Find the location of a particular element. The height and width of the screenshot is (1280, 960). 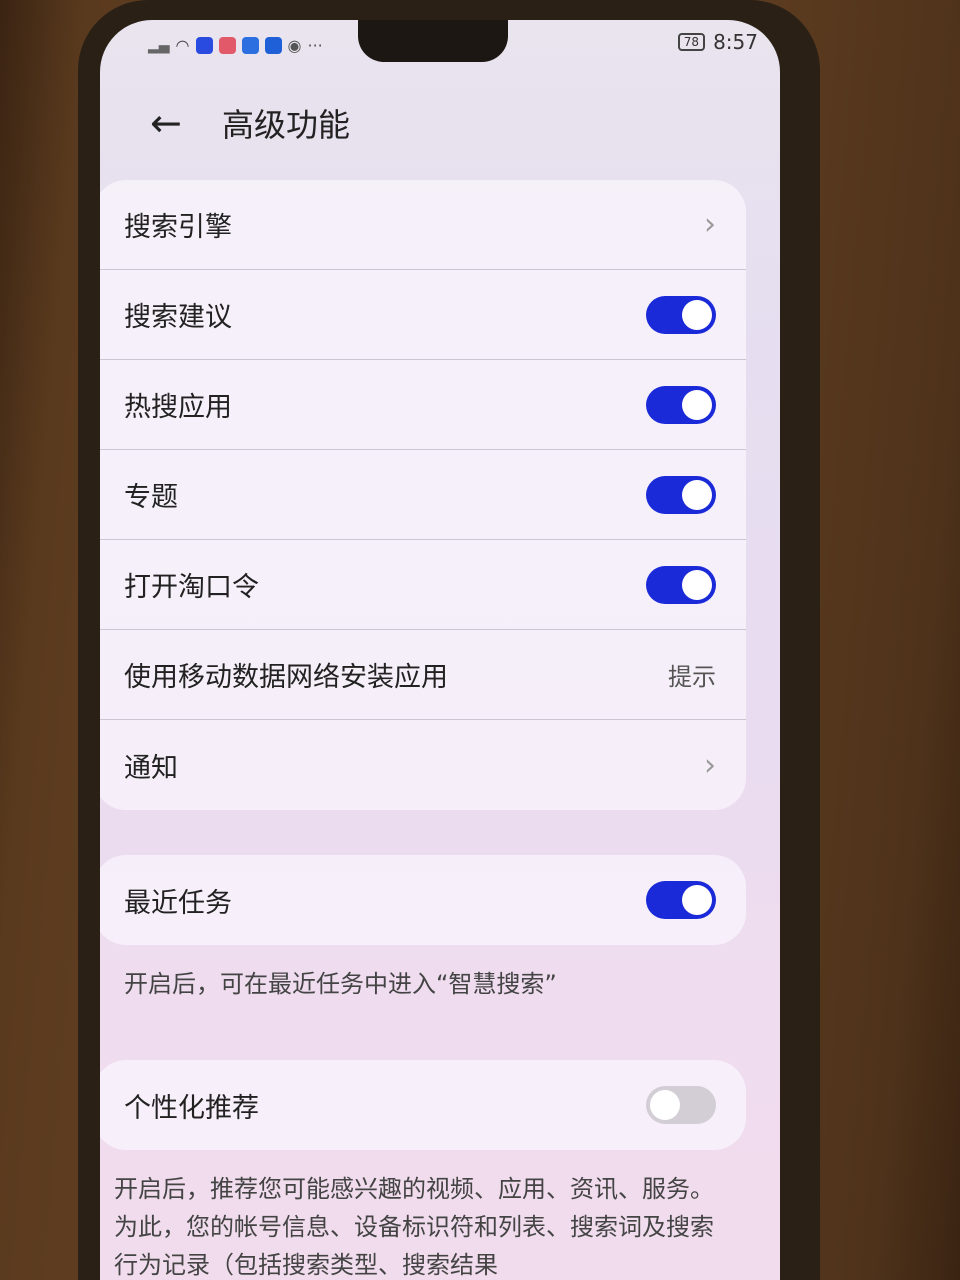

row-label: 最近任务 is located at coordinates (178, 903).